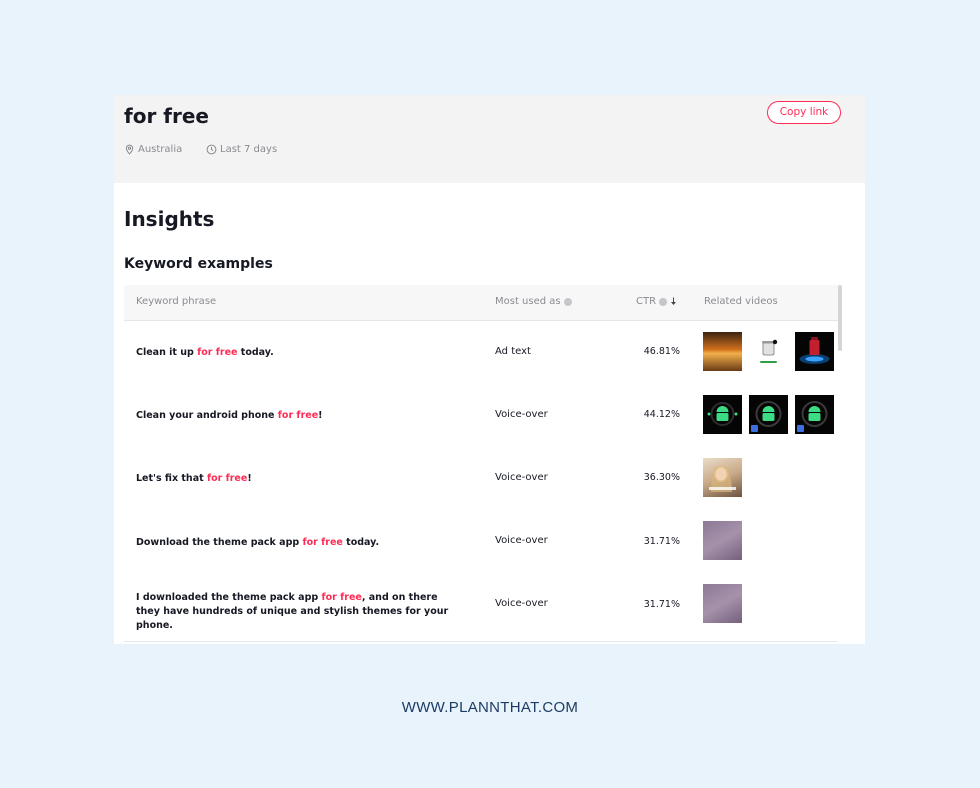 This screenshot has height=788, width=980. I want to click on trash-can-icon, so click(769, 351).